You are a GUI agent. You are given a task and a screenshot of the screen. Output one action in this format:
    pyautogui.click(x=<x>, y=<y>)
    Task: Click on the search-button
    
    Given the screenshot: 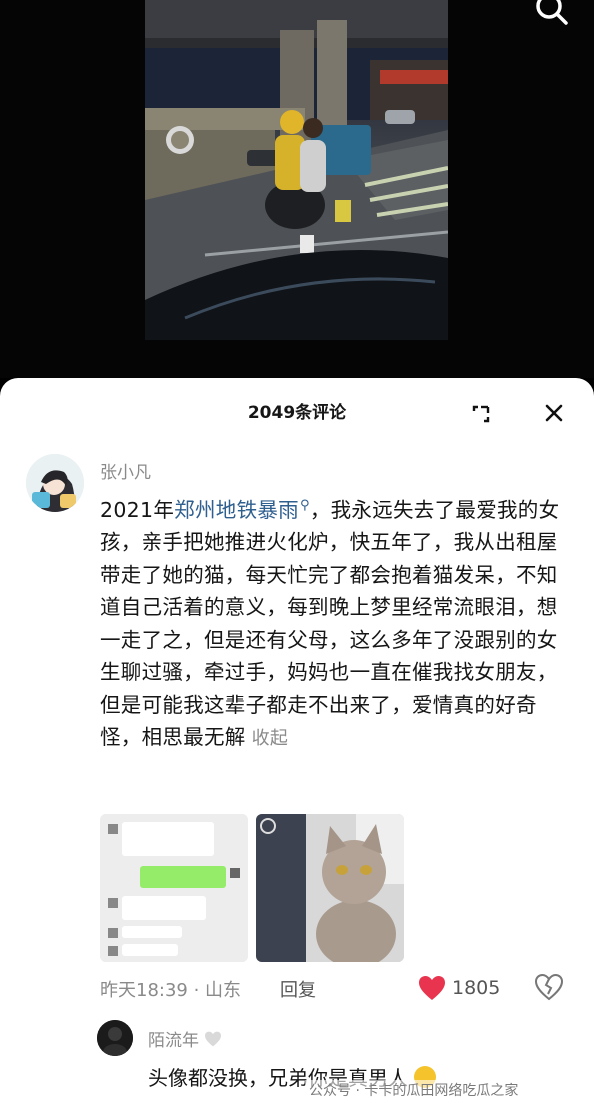 What is the action you would take?
    pyautogui.click(x=552, y=16)
    